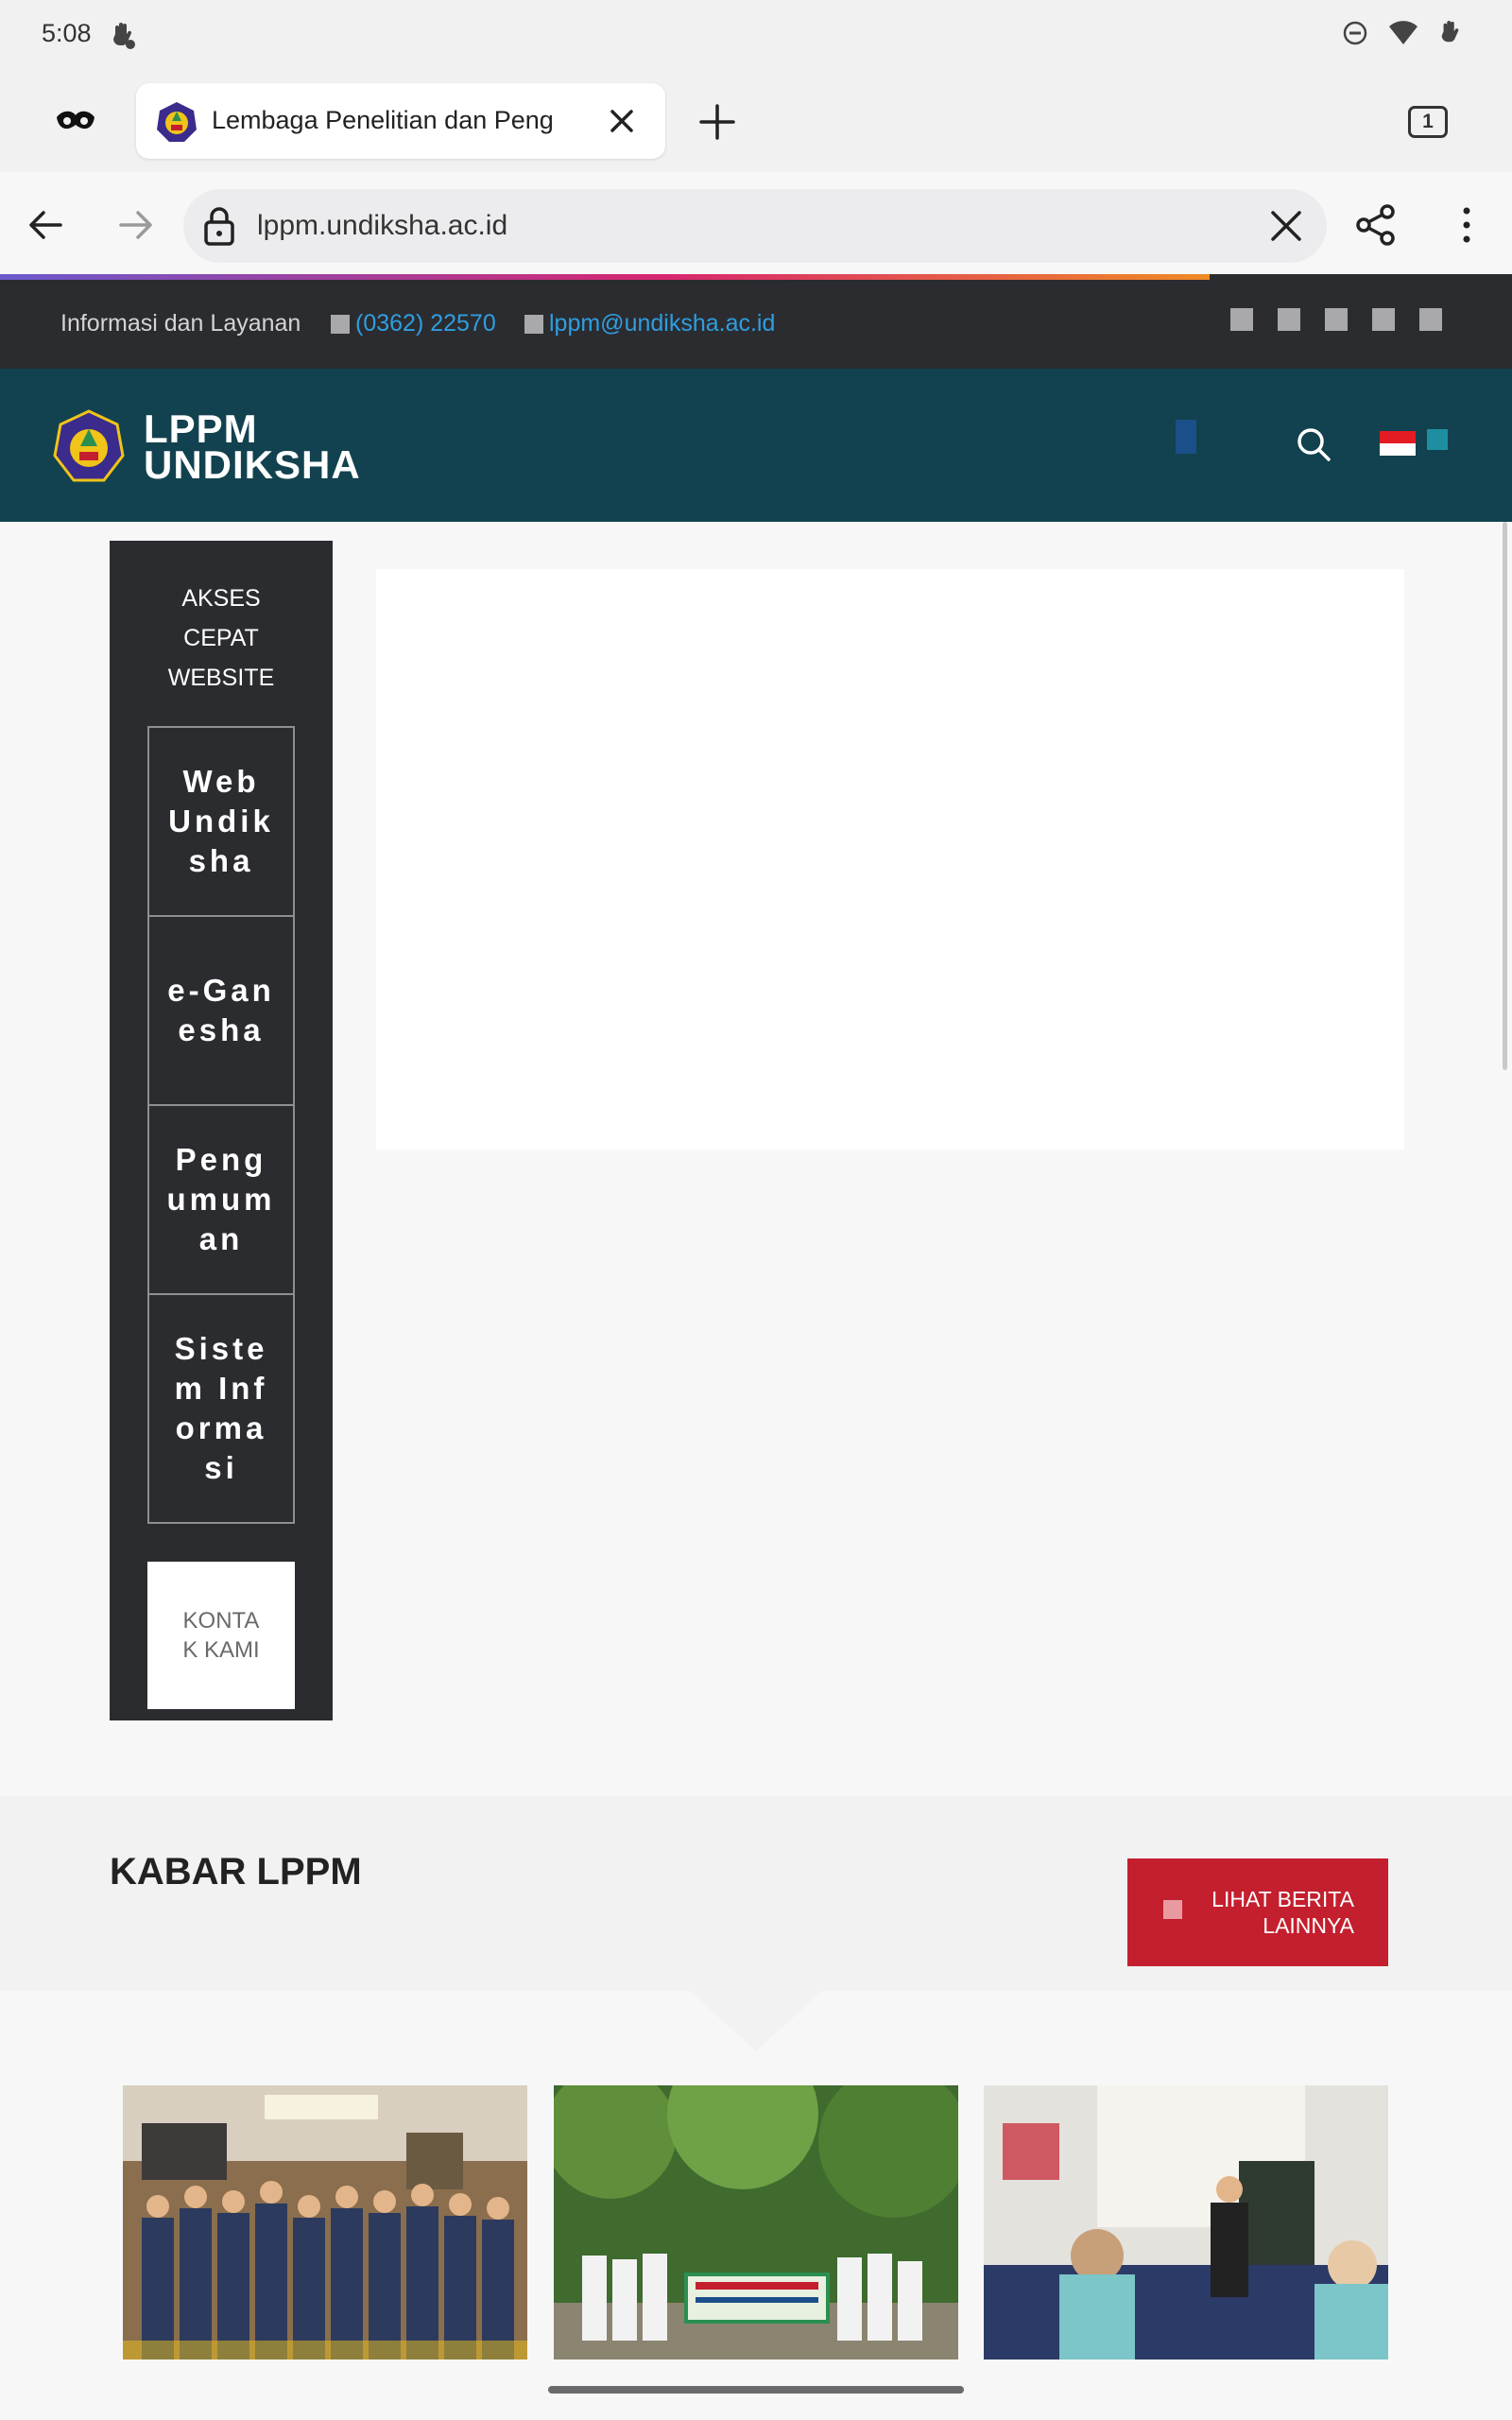  I want to click on notification-icon, so click(124, 36).